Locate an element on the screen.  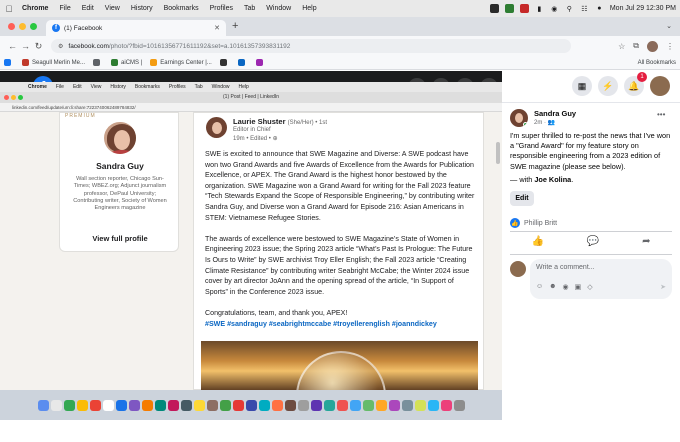
new-tab-icon: + is located at coordinates (235, 26).